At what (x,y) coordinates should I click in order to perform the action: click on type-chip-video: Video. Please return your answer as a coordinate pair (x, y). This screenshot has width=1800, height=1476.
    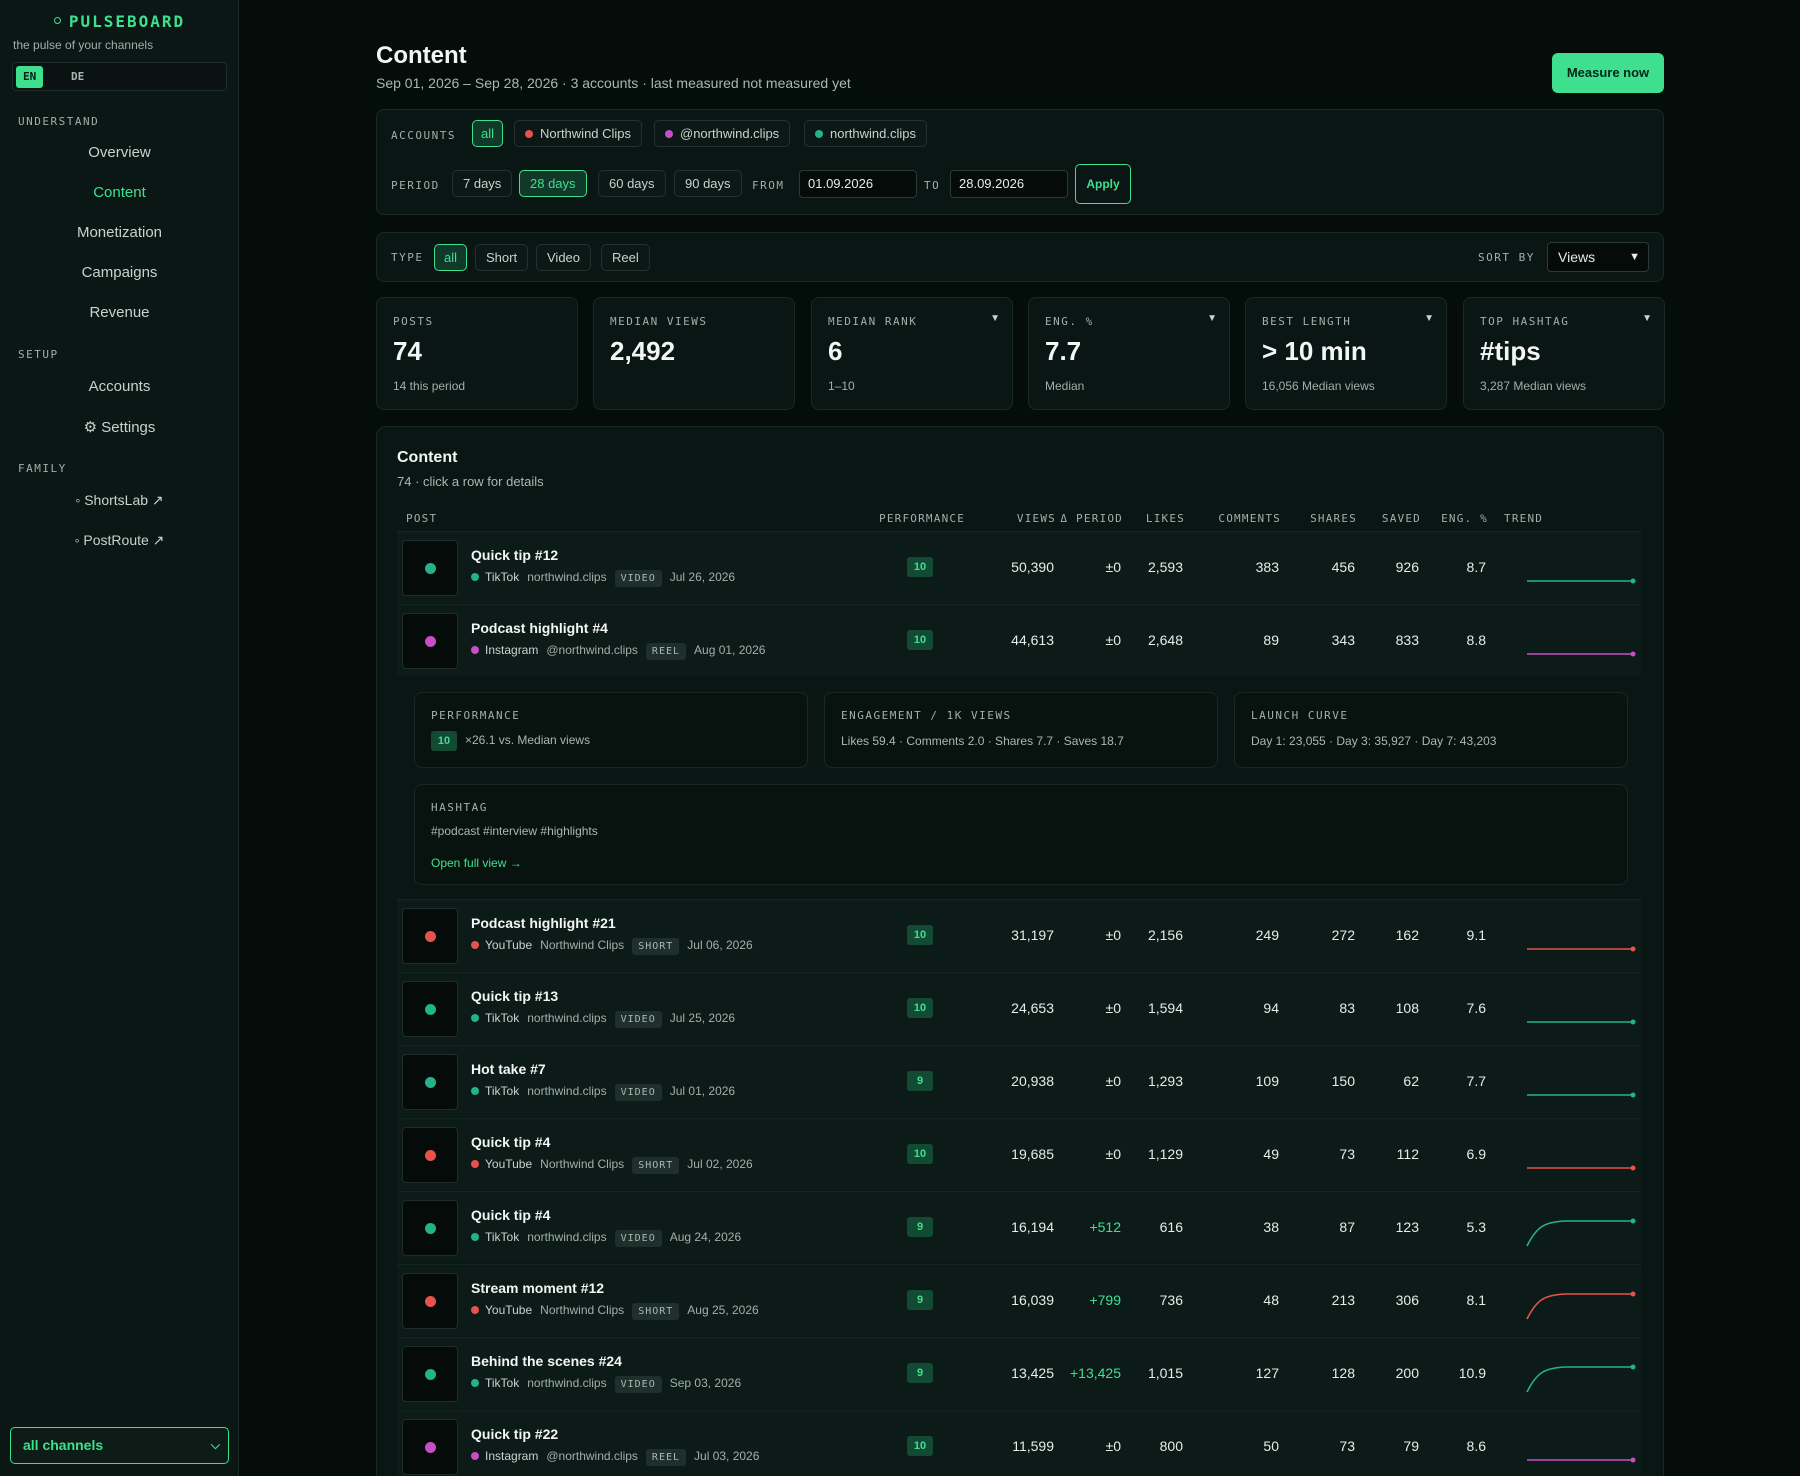
    Looking at the image, I should click on (564, 257).